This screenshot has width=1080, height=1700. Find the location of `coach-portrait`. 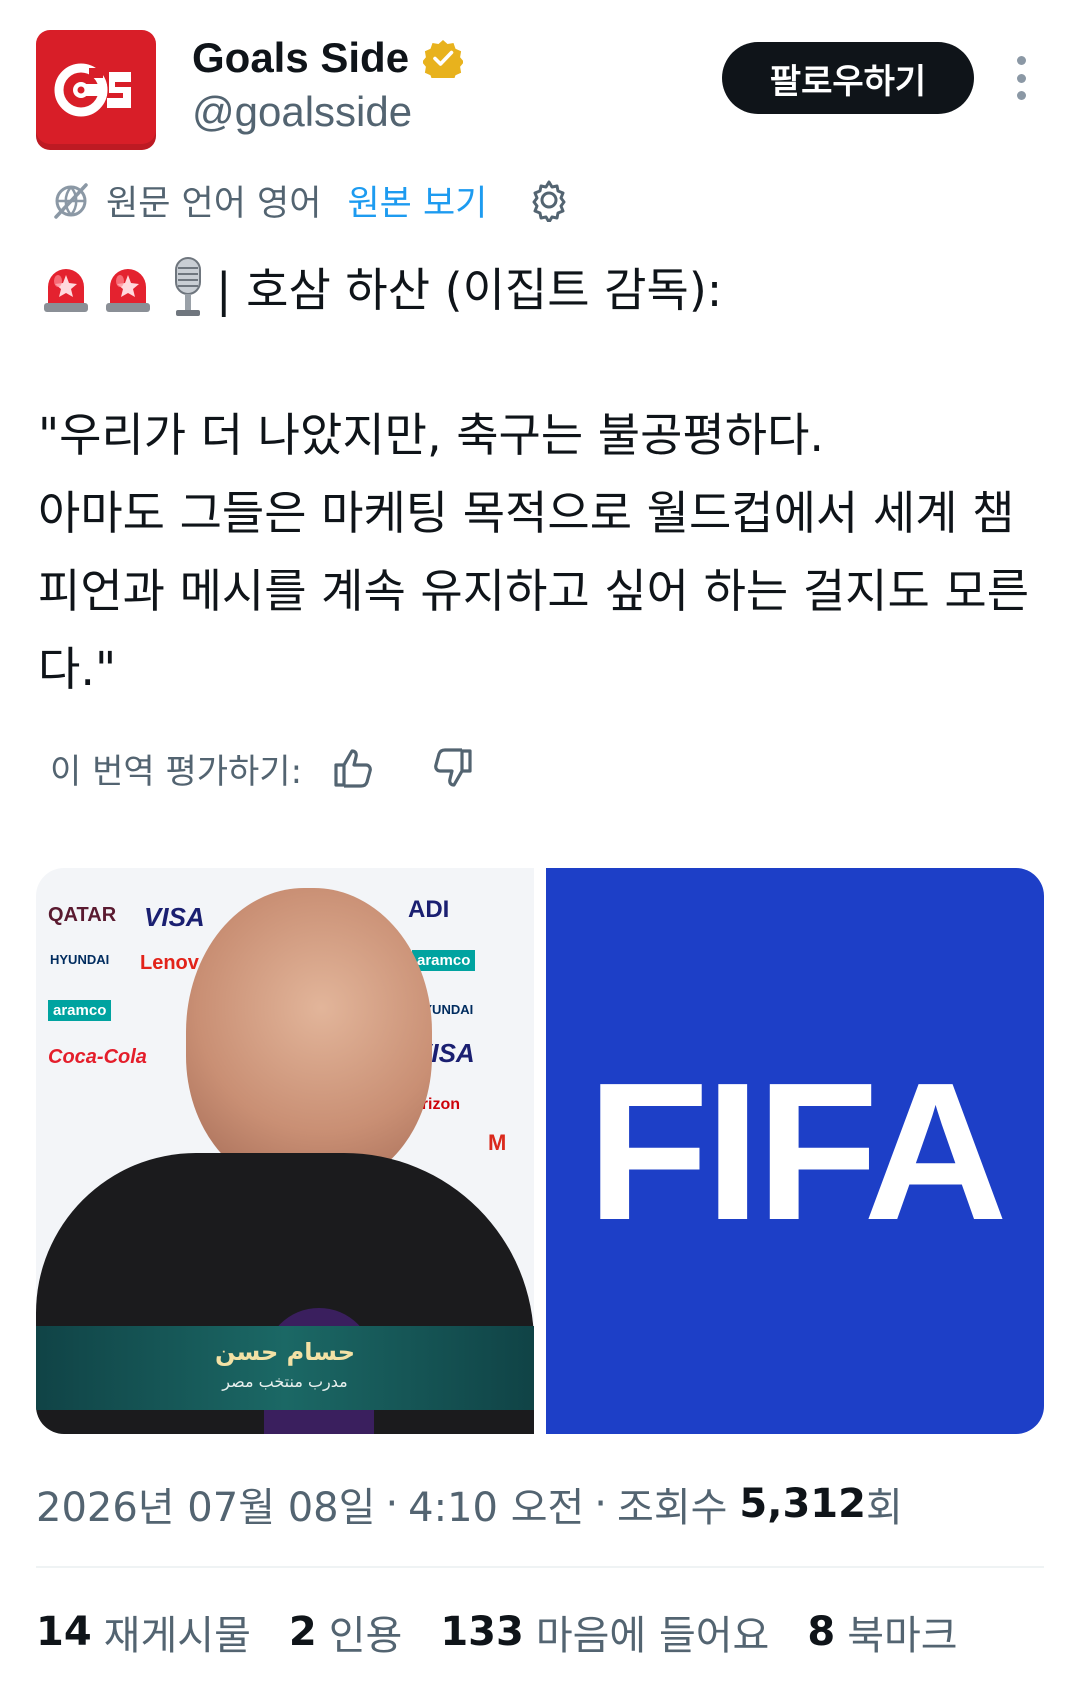

coach-portrait is located at coordinates (309, 1038).